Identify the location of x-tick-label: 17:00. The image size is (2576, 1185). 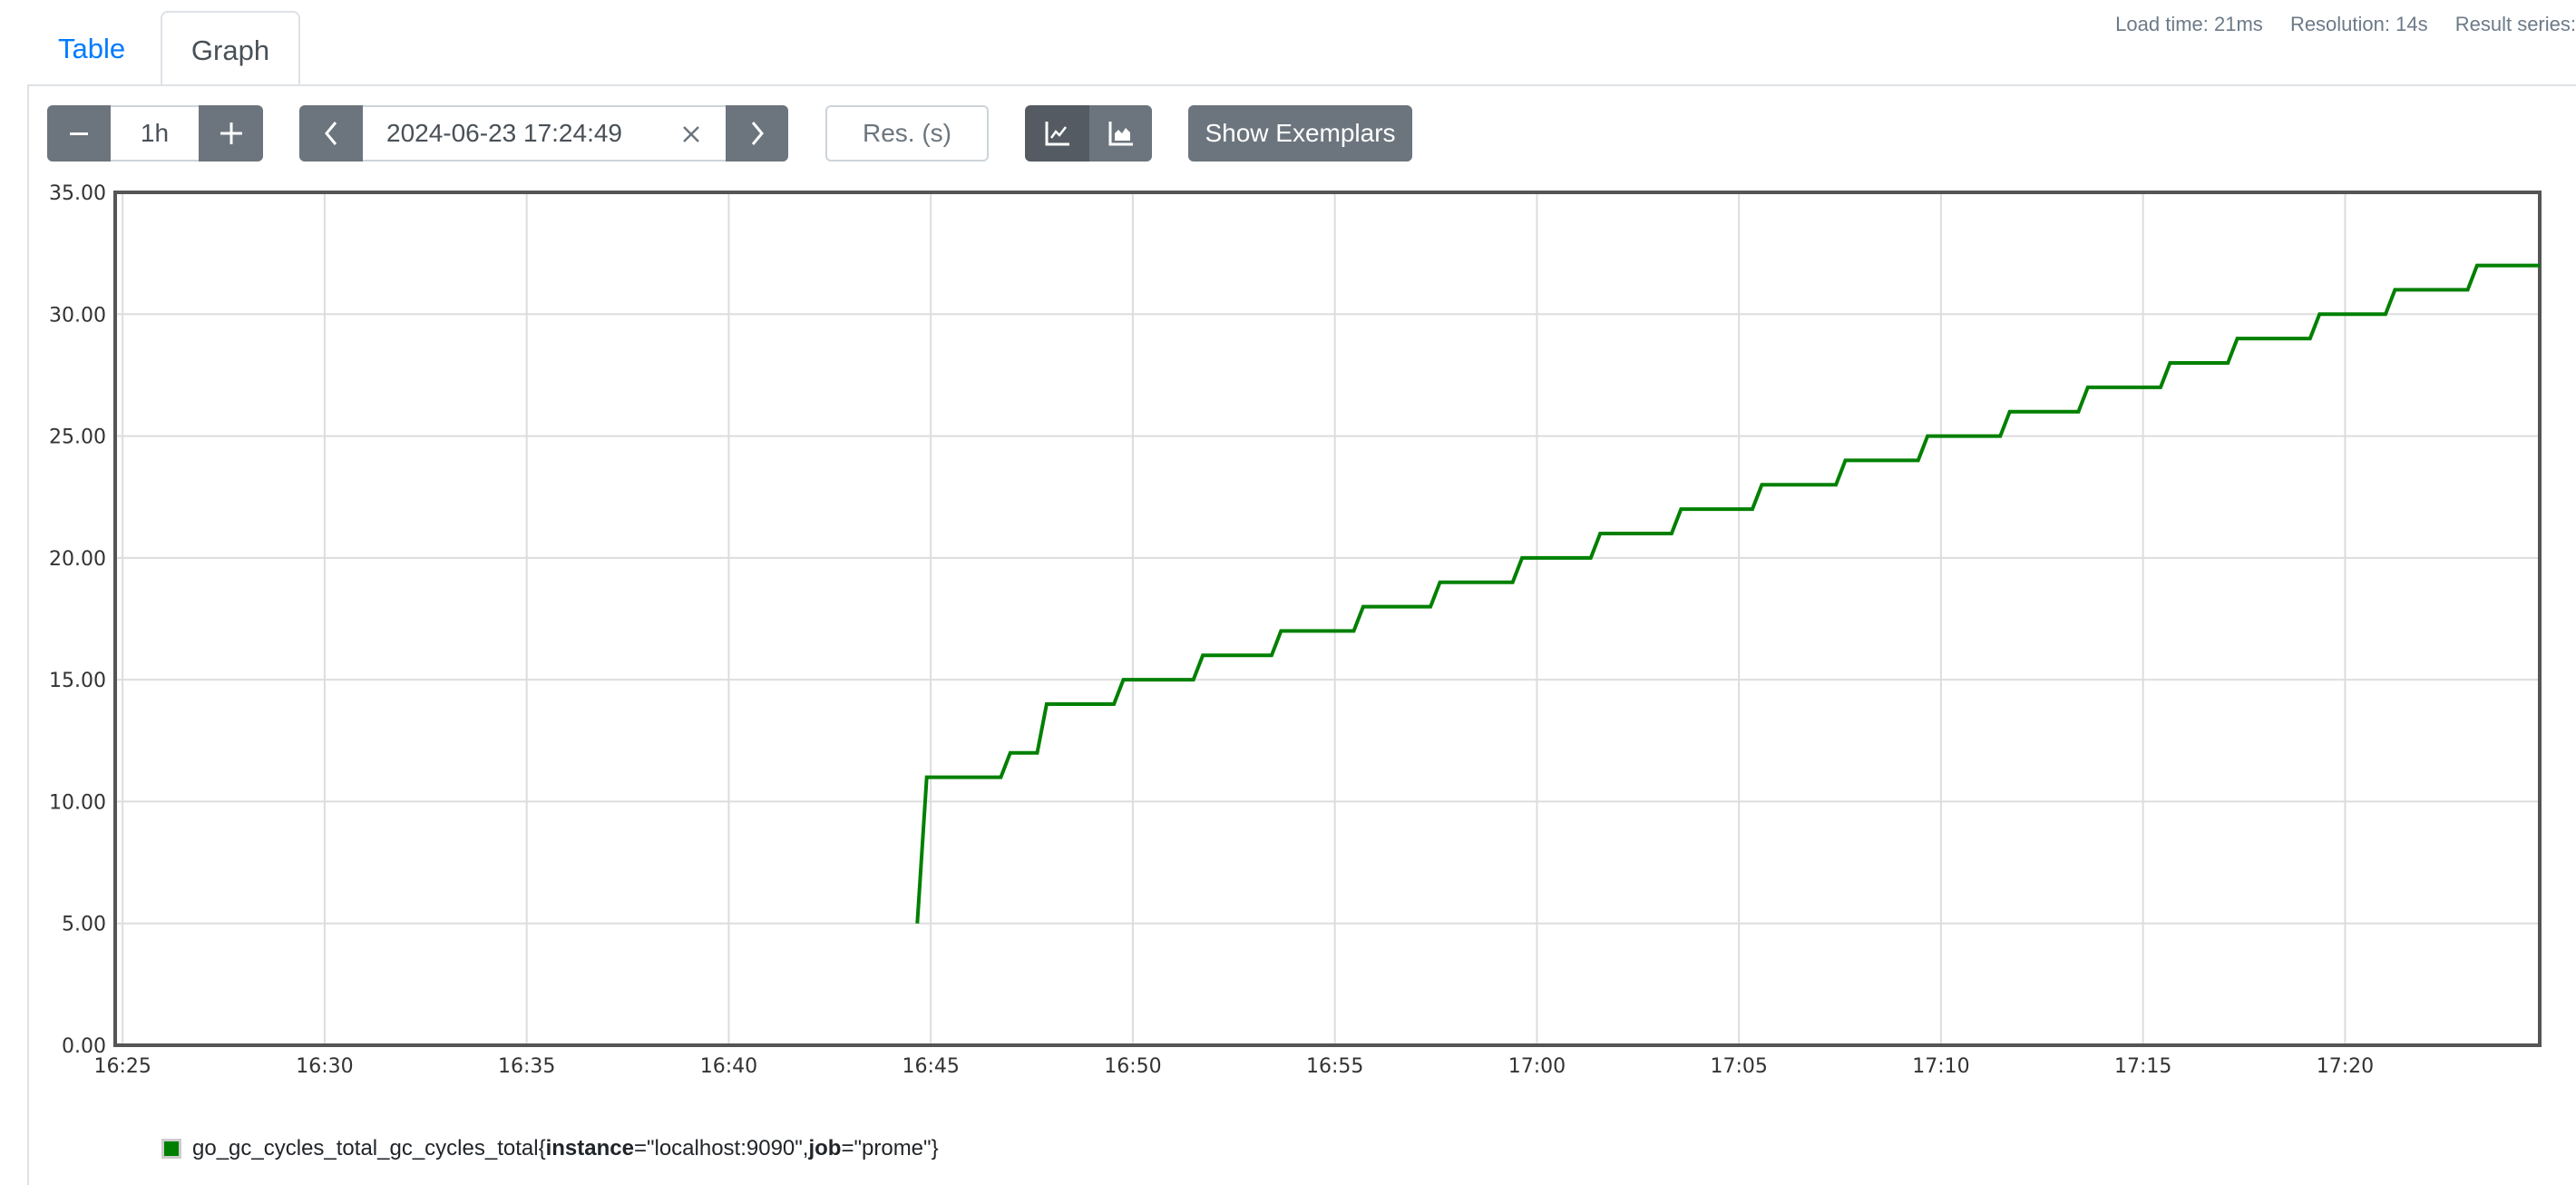
(1537, 1066).